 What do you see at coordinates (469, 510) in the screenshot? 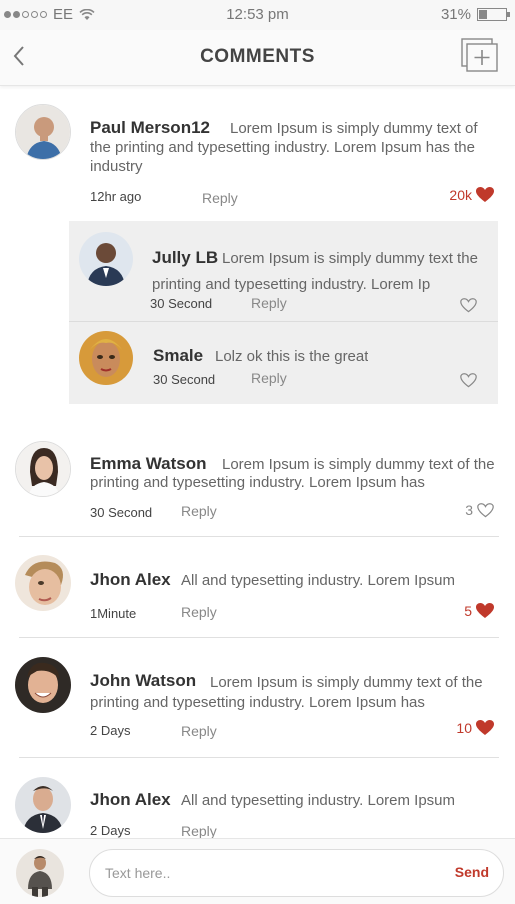
I see `like-count: 3` at bounding box center [469, 510].